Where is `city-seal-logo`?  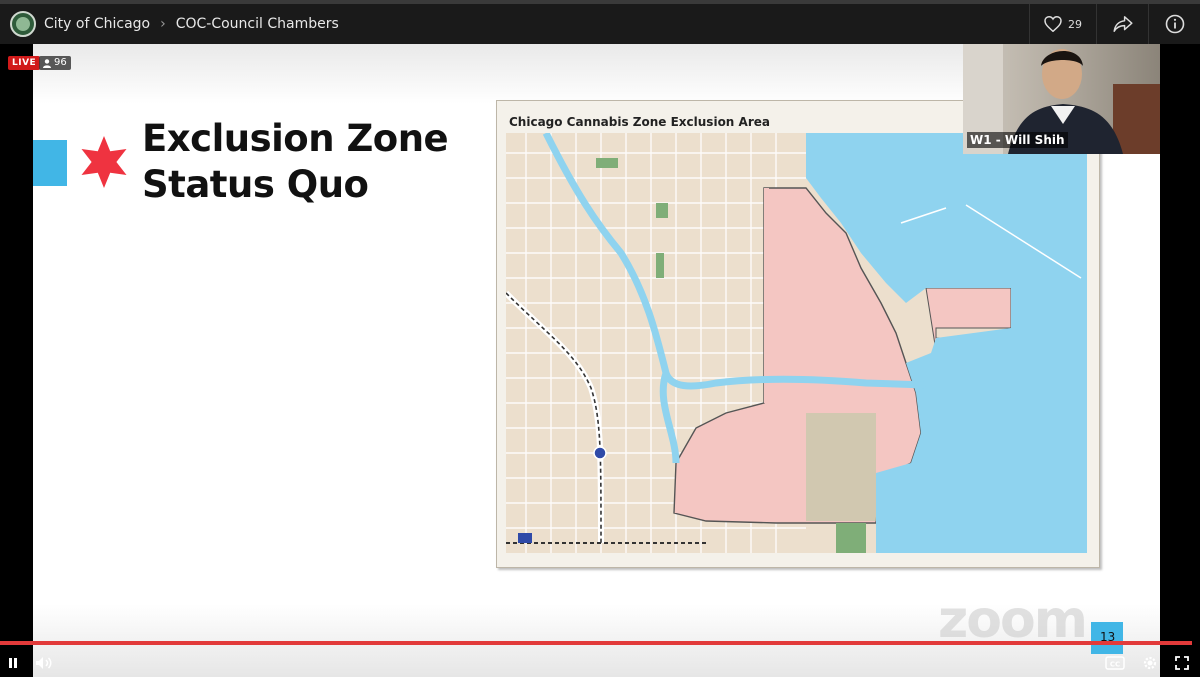 city-seal-logo is located at coordinates (23, 24).